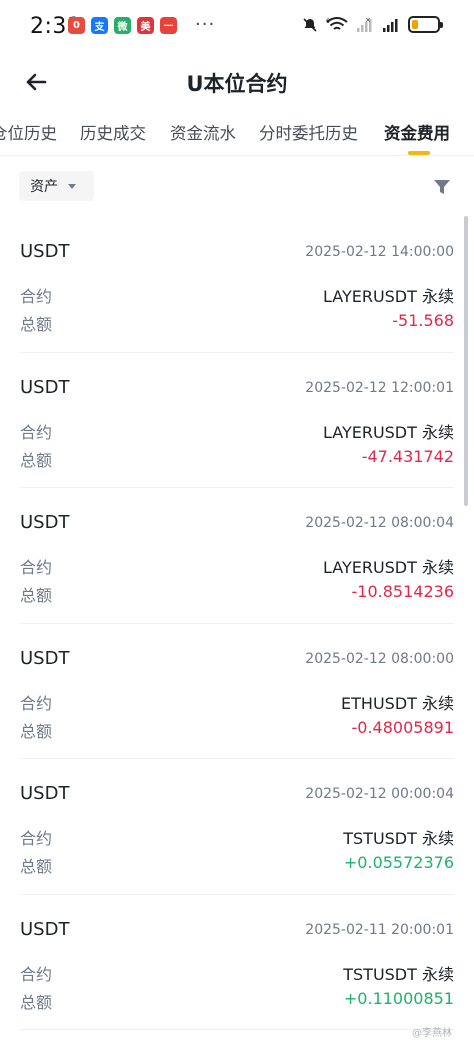 This screenshot has width=474, height=1041. I want to click on record-amount: -51.568, so click(423, 320).